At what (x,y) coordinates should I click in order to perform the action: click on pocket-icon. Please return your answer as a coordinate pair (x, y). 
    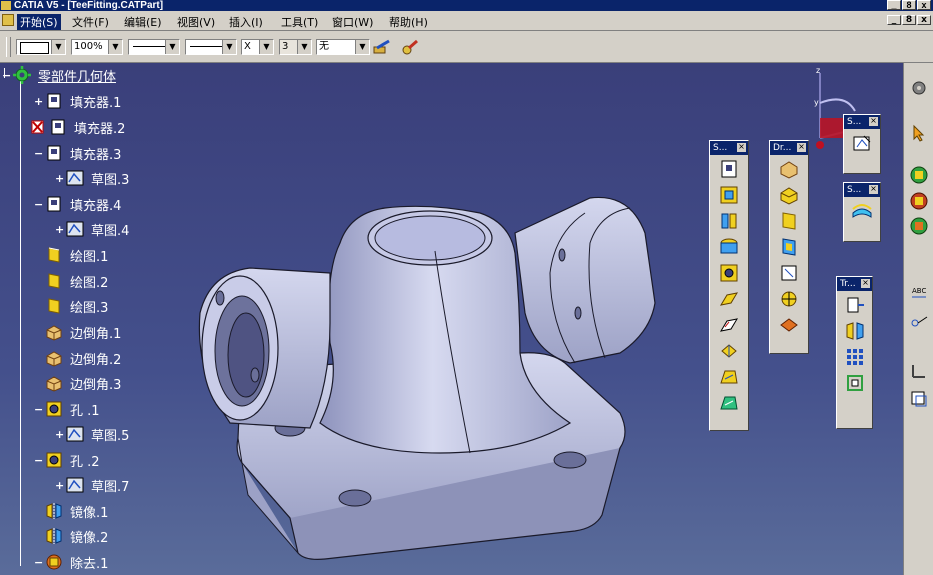
    Looking at the image, I should click on (729, 195).